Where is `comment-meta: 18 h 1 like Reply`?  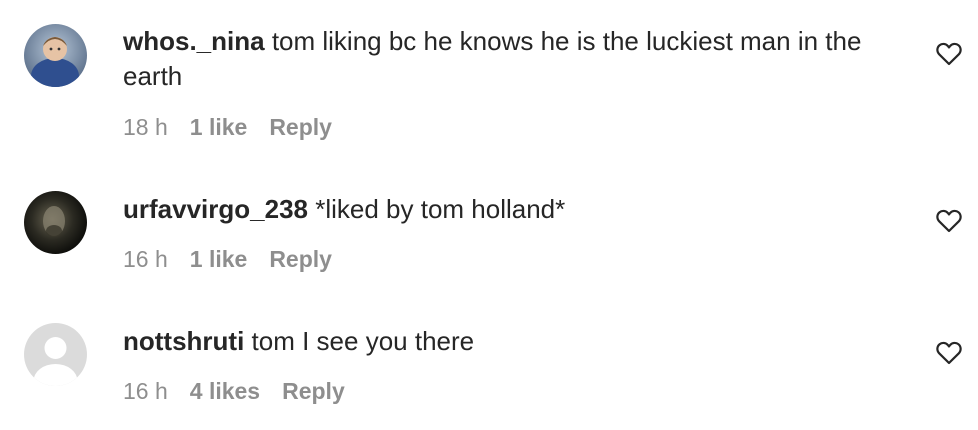 comment-meta: 18 h 1 like Reply is located at coordinates (227, 127).